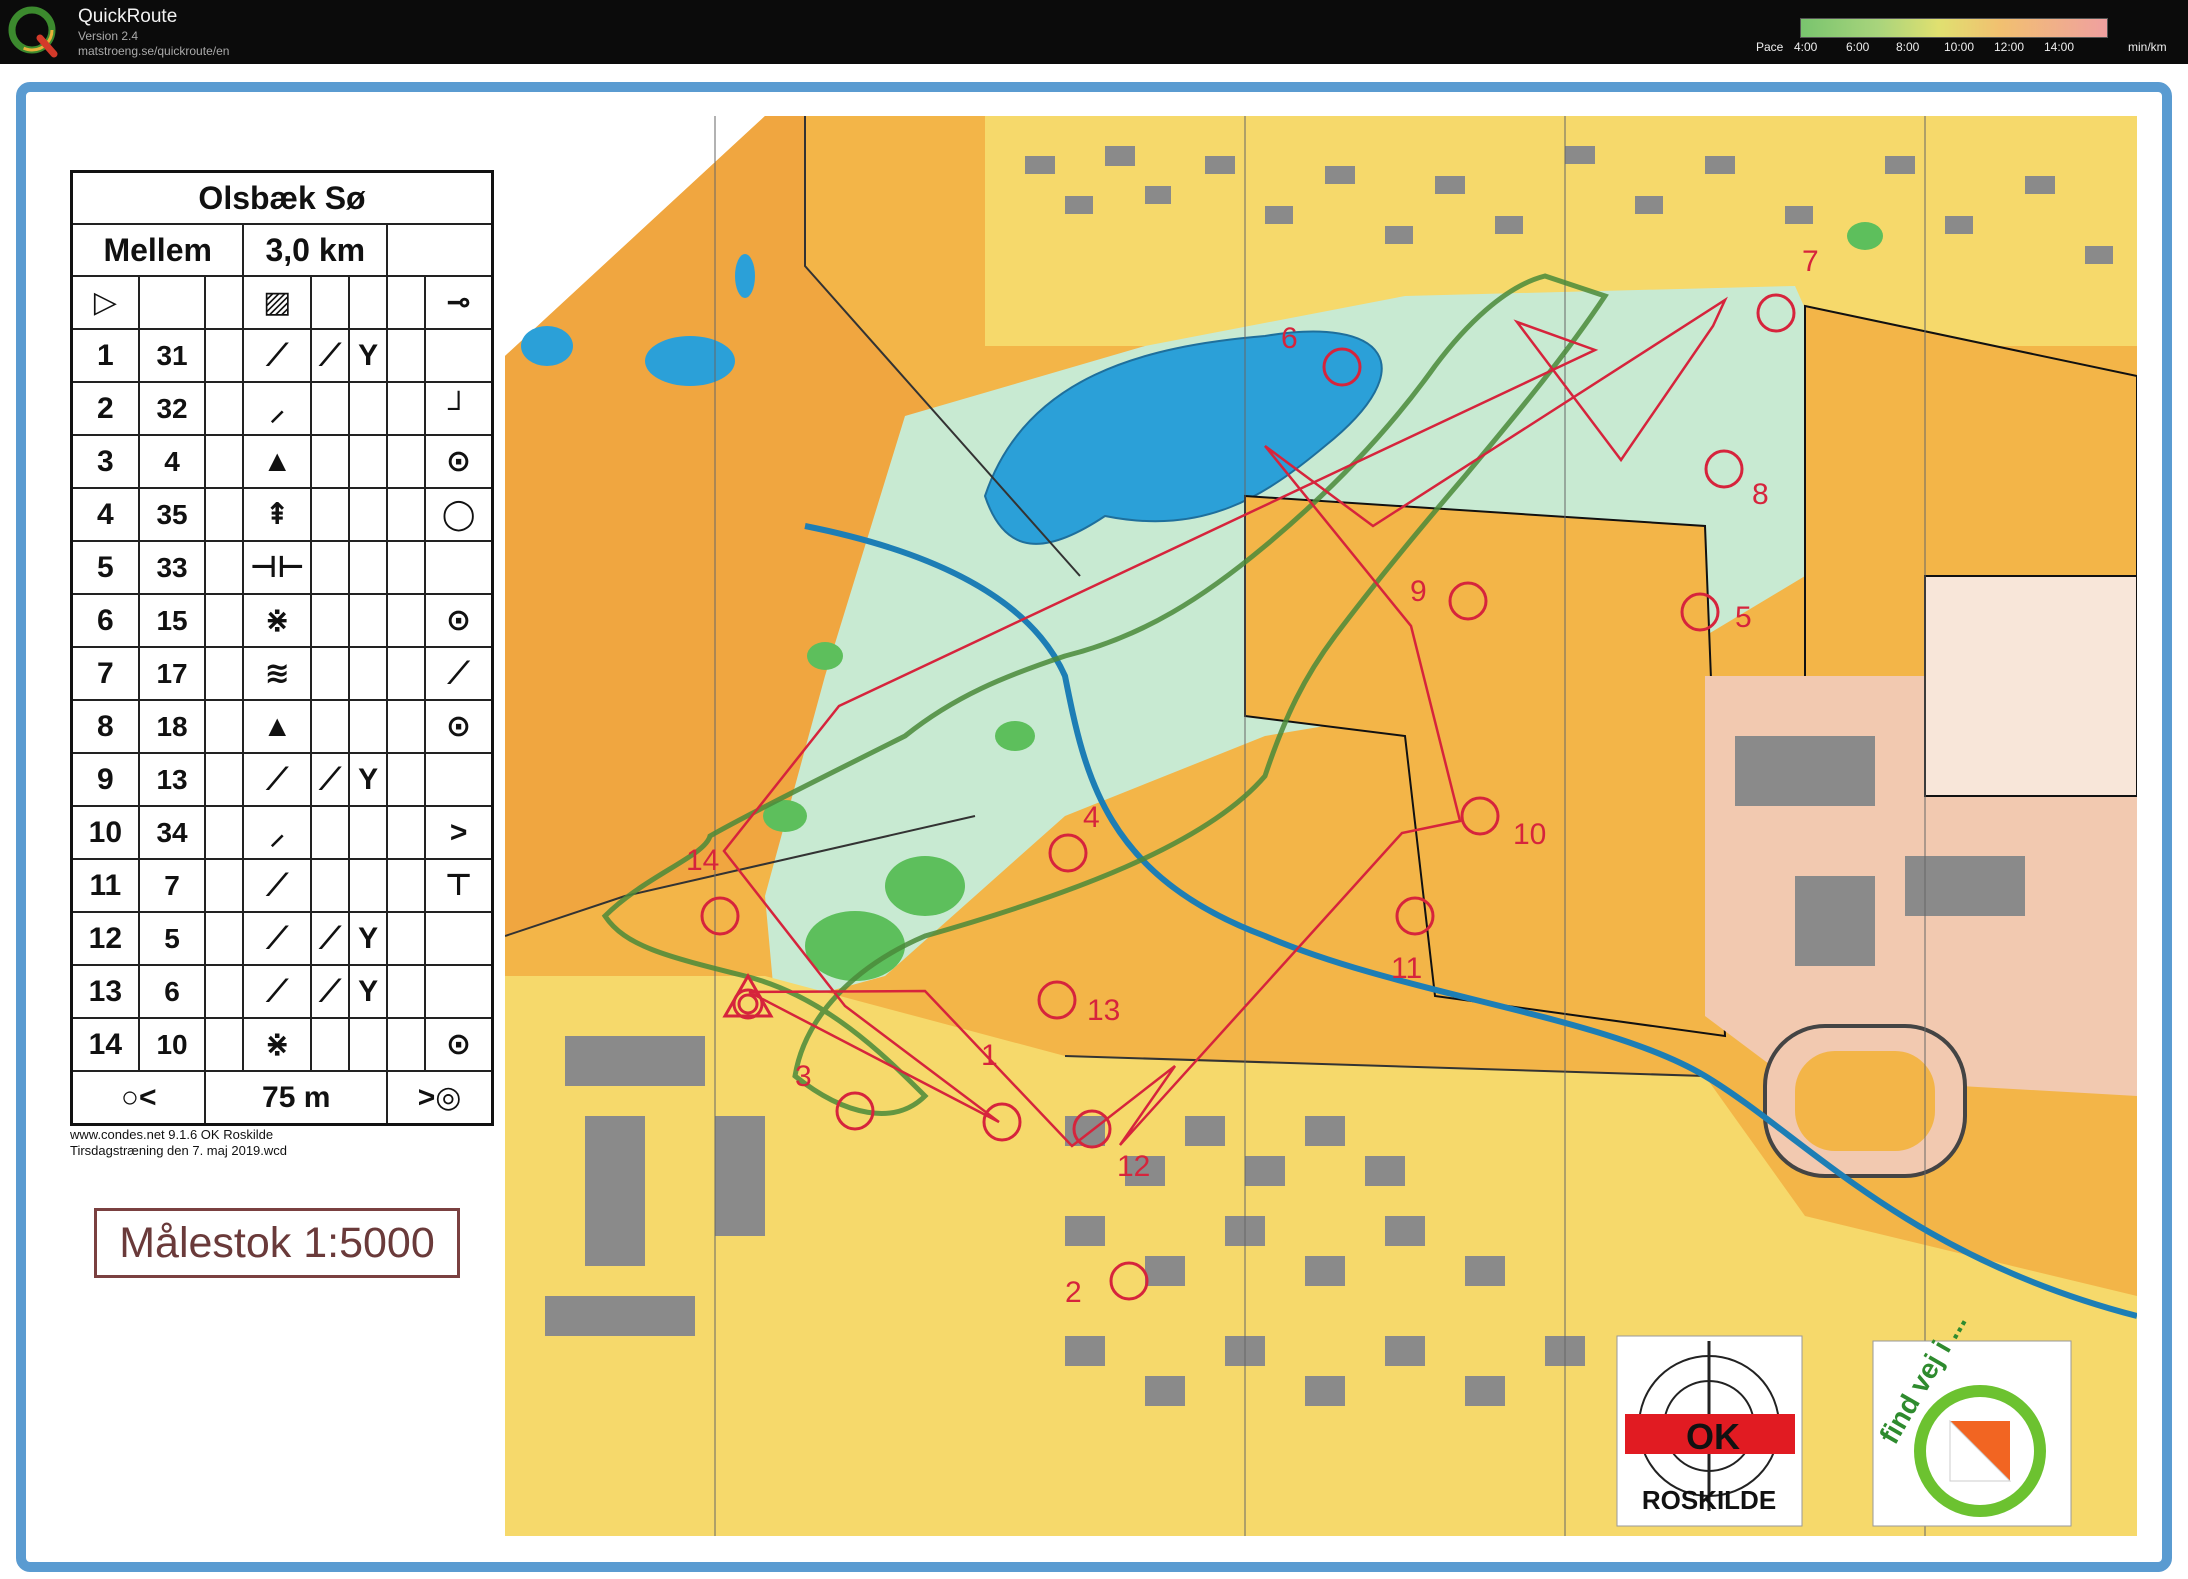 The image size is (2188, 1579). I want to click on control-label: 6, so click(1289, 338).